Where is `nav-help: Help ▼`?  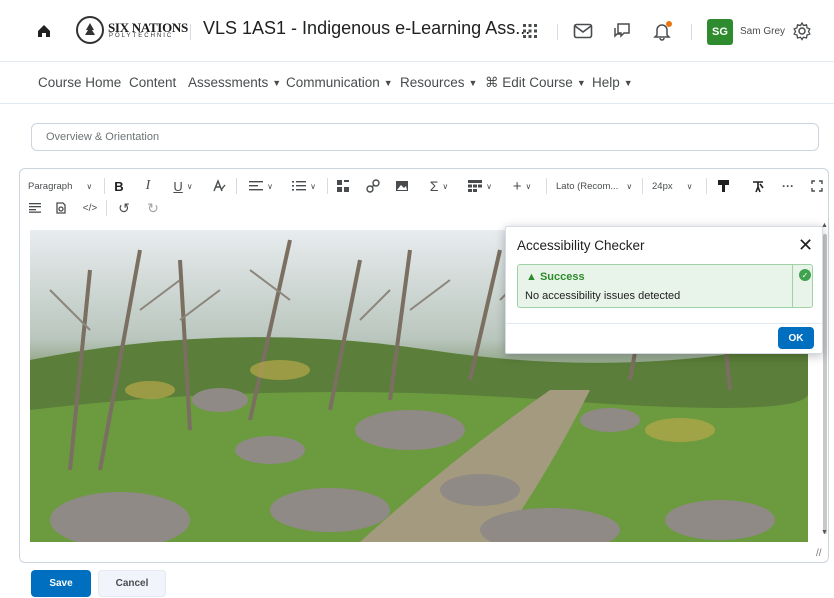
nav-help: Help ▼ is located at coordinates (612, 82).